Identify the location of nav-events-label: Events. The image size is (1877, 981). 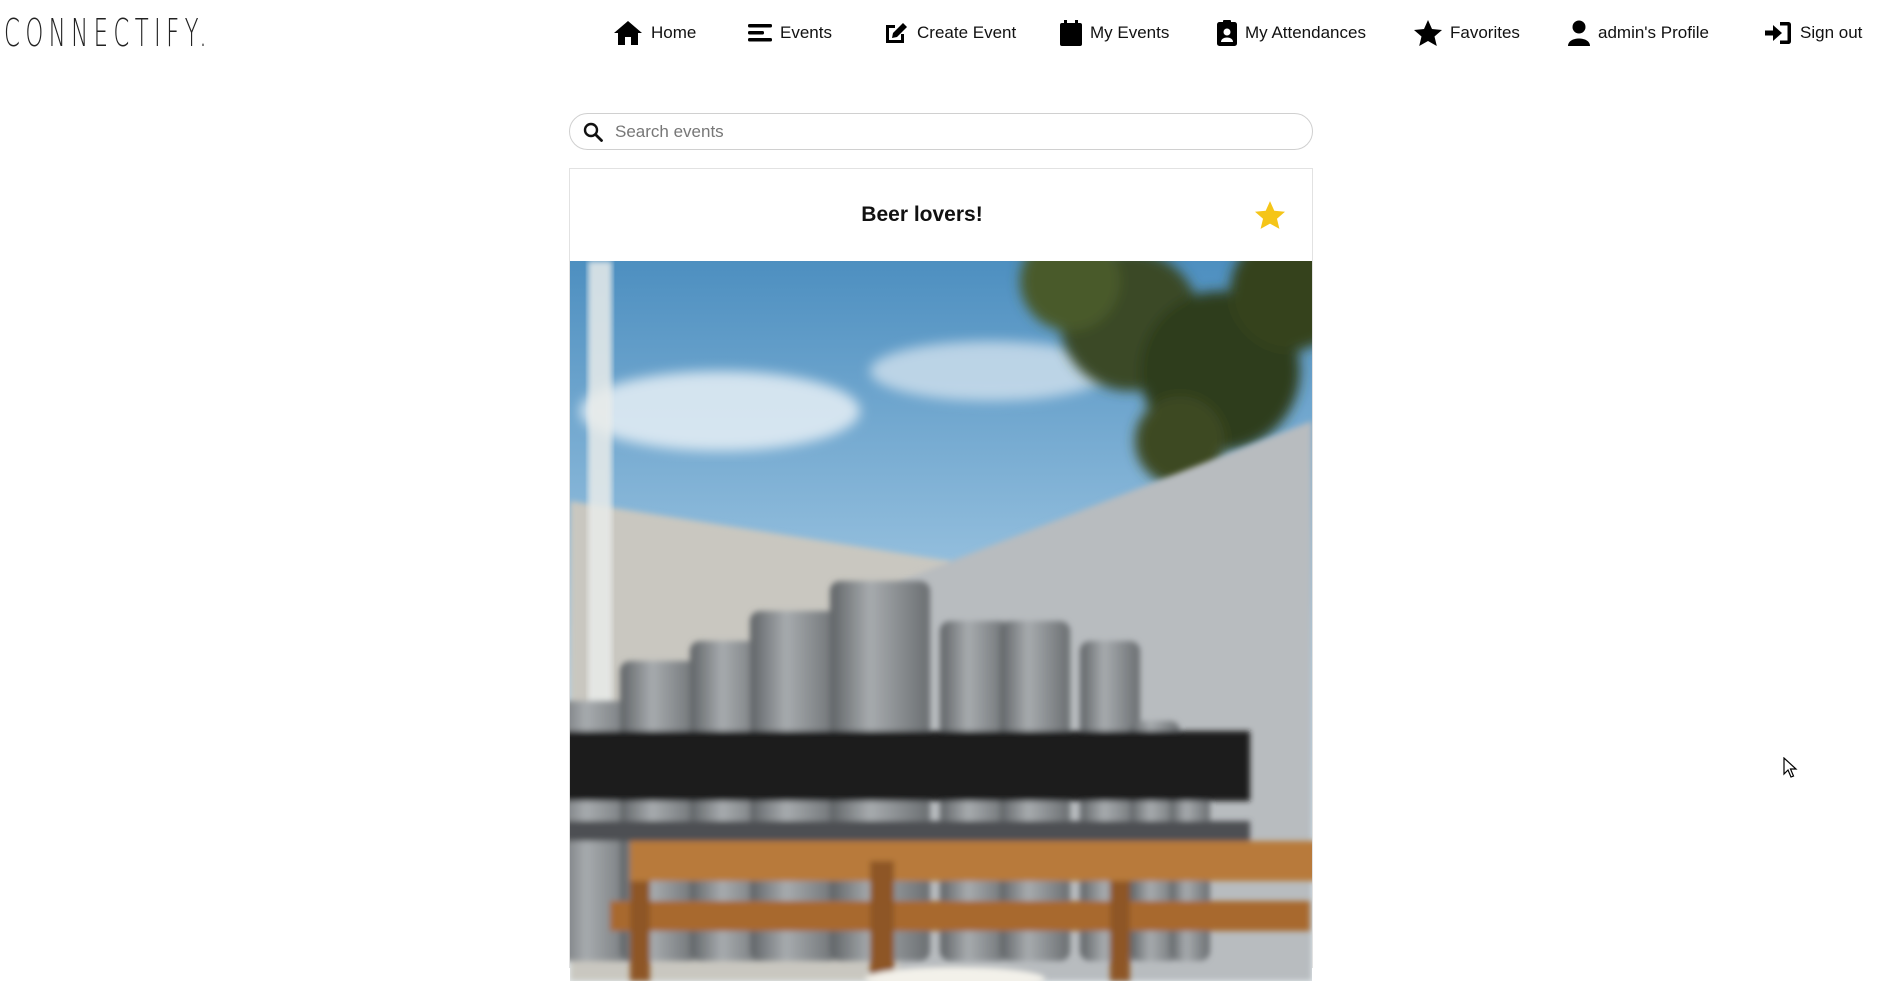
(806, 32).